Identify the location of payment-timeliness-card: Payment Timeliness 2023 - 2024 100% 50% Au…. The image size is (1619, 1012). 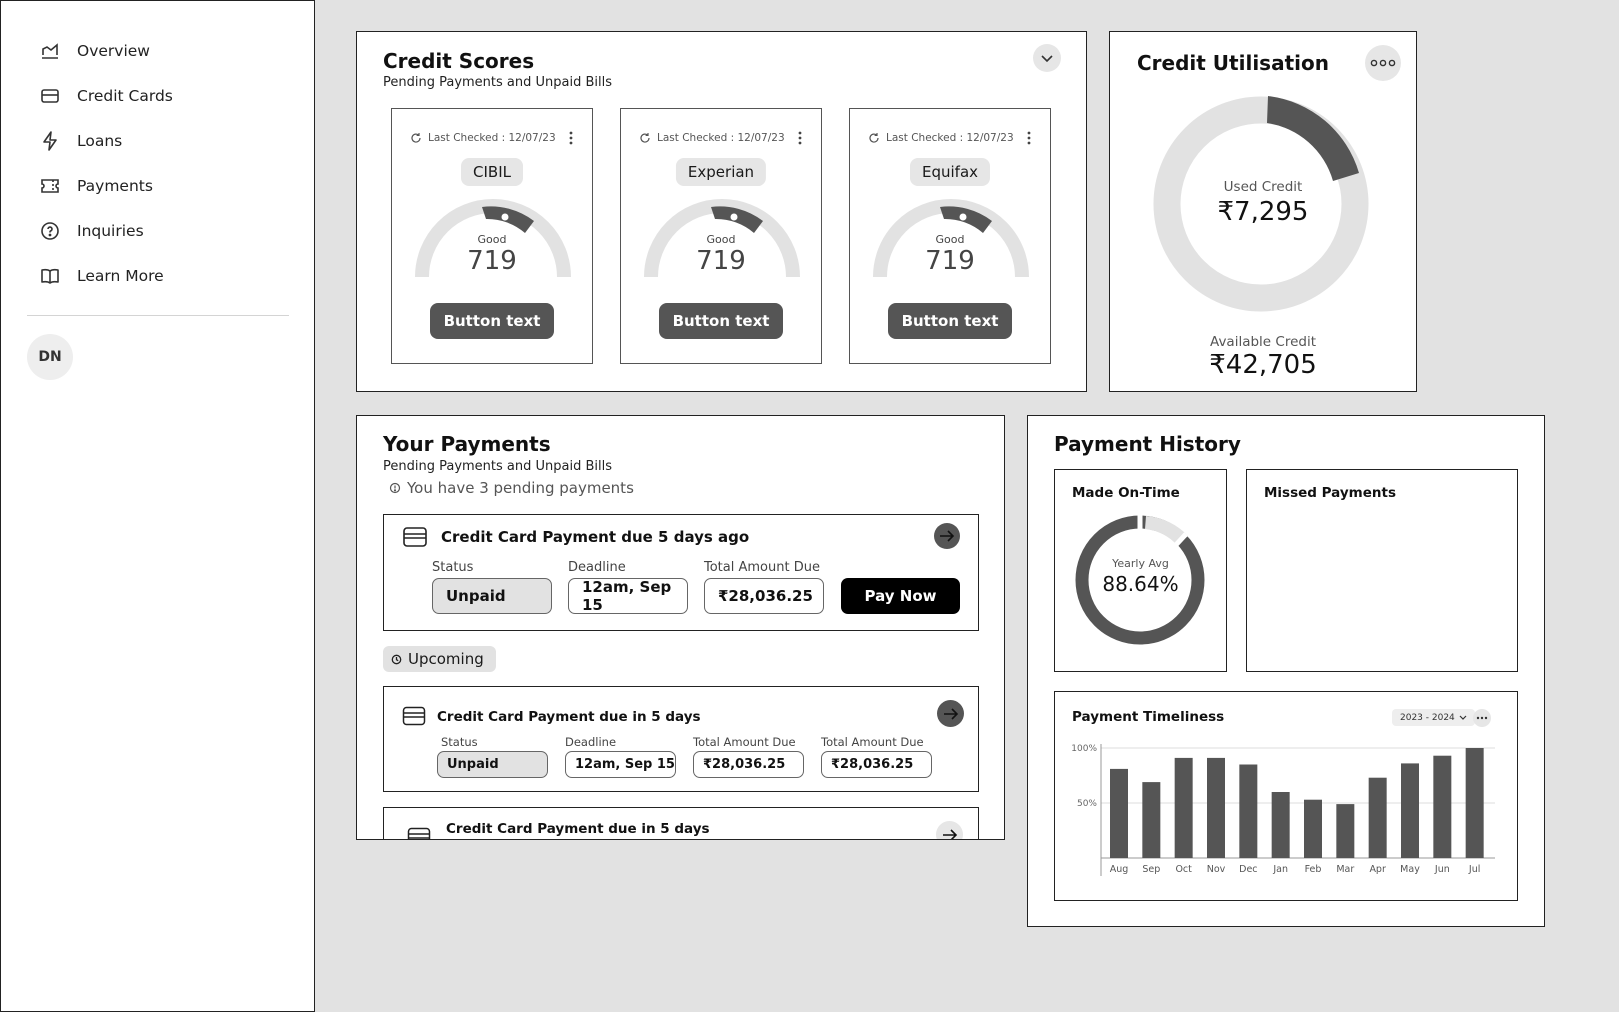
(1286, 796).